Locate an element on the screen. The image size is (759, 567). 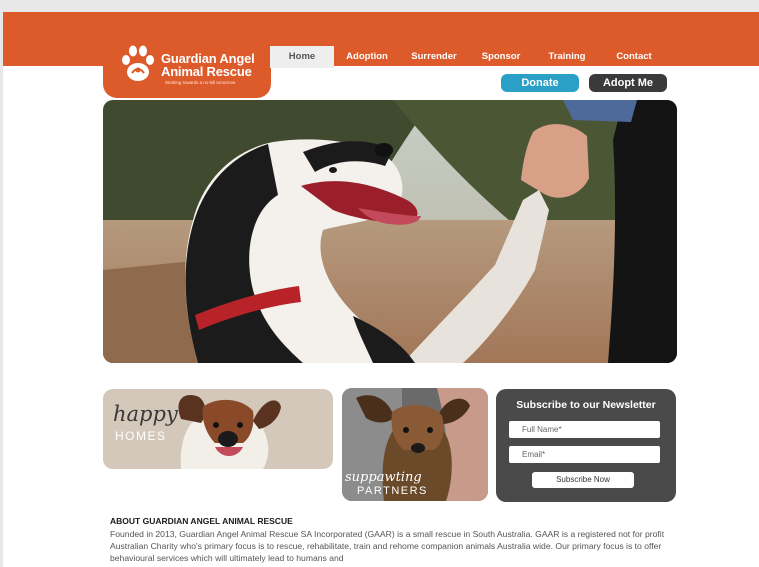
partners-caps-text: PARTNERS is located at coordinates (392, 491).